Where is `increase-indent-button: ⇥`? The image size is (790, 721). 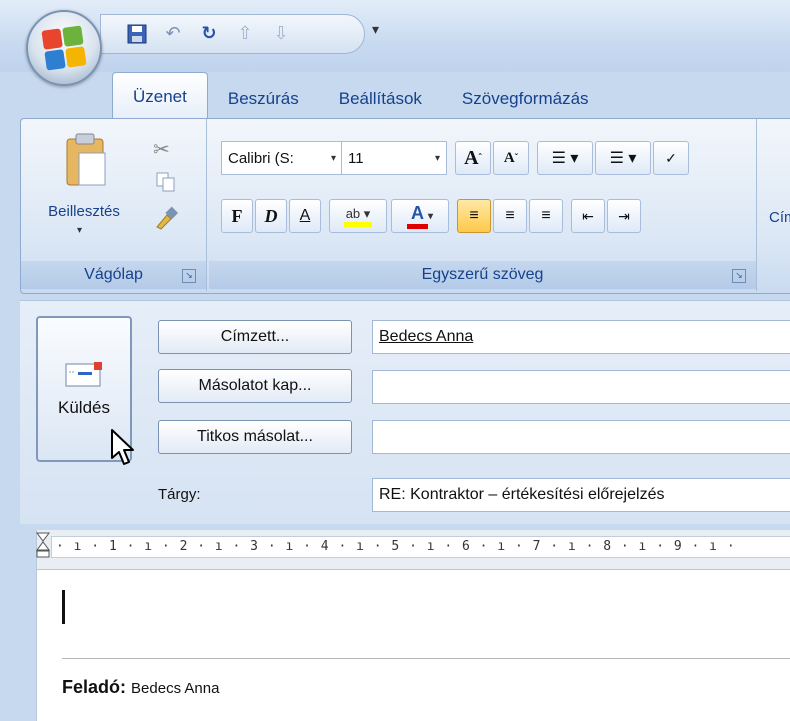
increase-indent-button: ⇥ is located at coordinates (624, 216).